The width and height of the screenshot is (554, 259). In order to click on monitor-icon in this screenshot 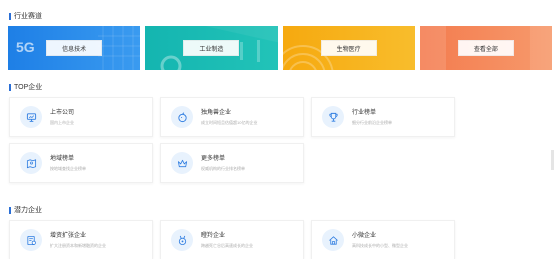, I will do `click(31, 117)`.